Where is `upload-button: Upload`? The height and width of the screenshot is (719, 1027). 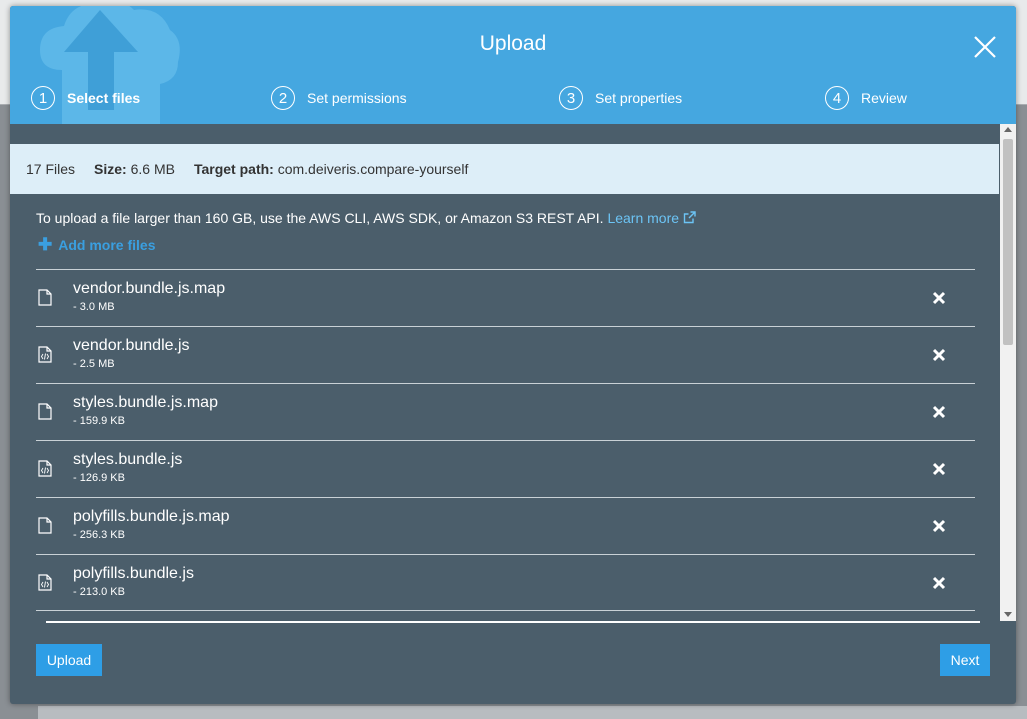
upload-button: Upload is located at coordinates (69, 660).